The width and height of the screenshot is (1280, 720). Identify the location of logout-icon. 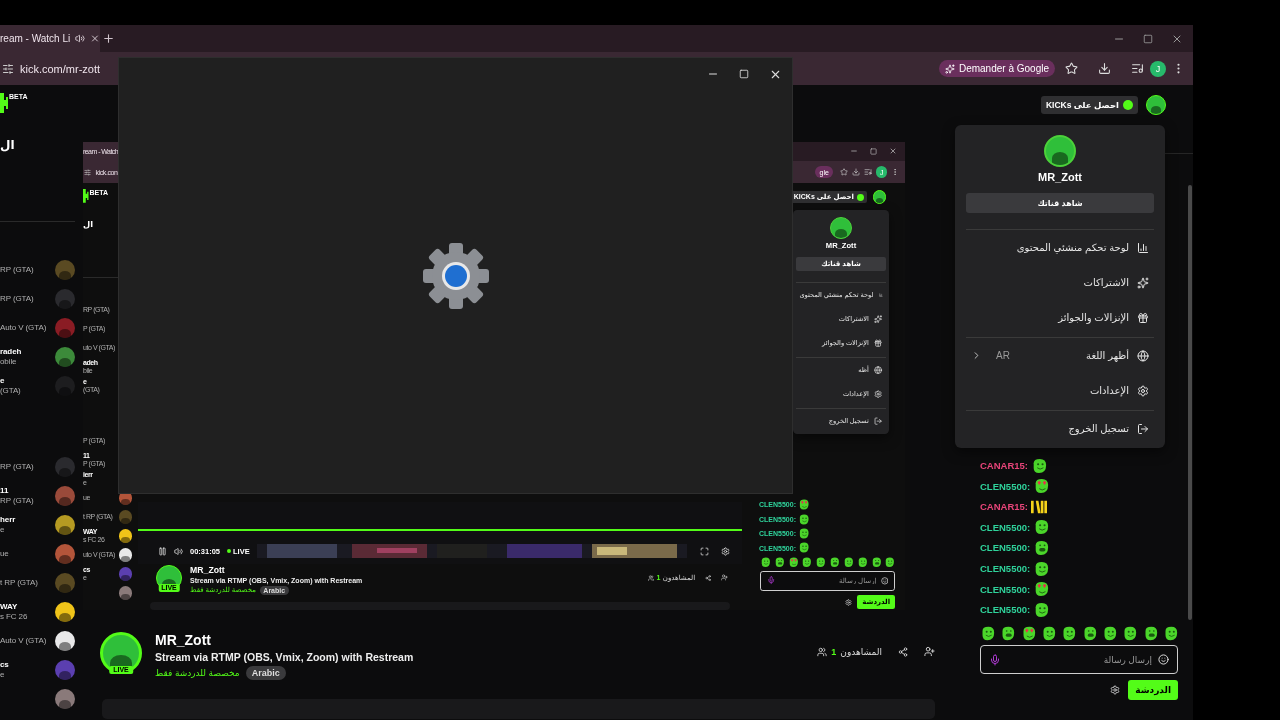
(878, 420).